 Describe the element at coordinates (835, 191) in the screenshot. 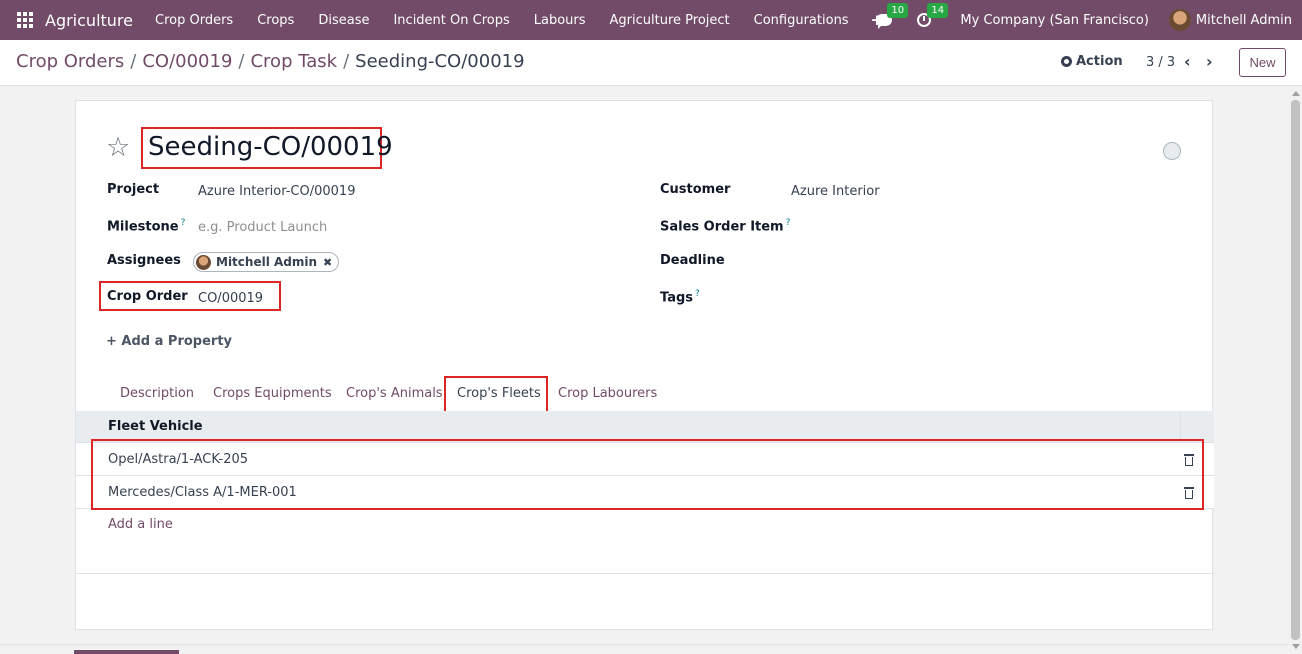

I see `customer-field: Azure Interior` at that location.